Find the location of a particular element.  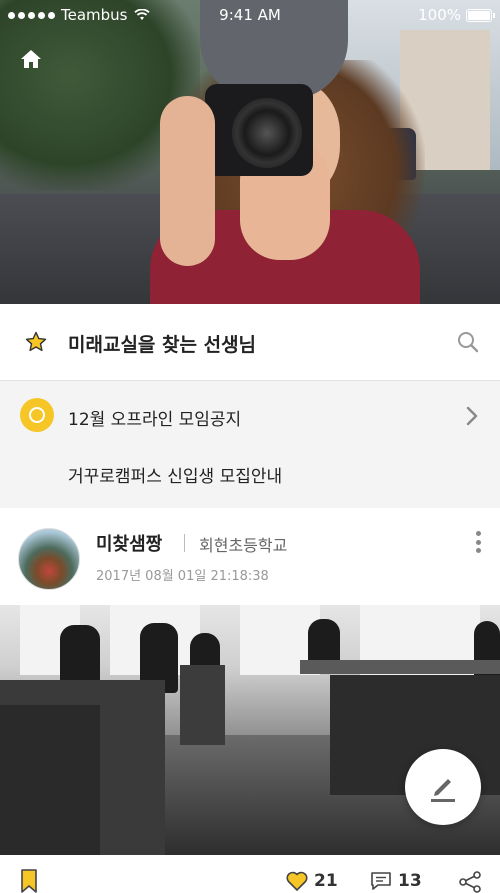

star-icon is located at coordinates (36, 342).